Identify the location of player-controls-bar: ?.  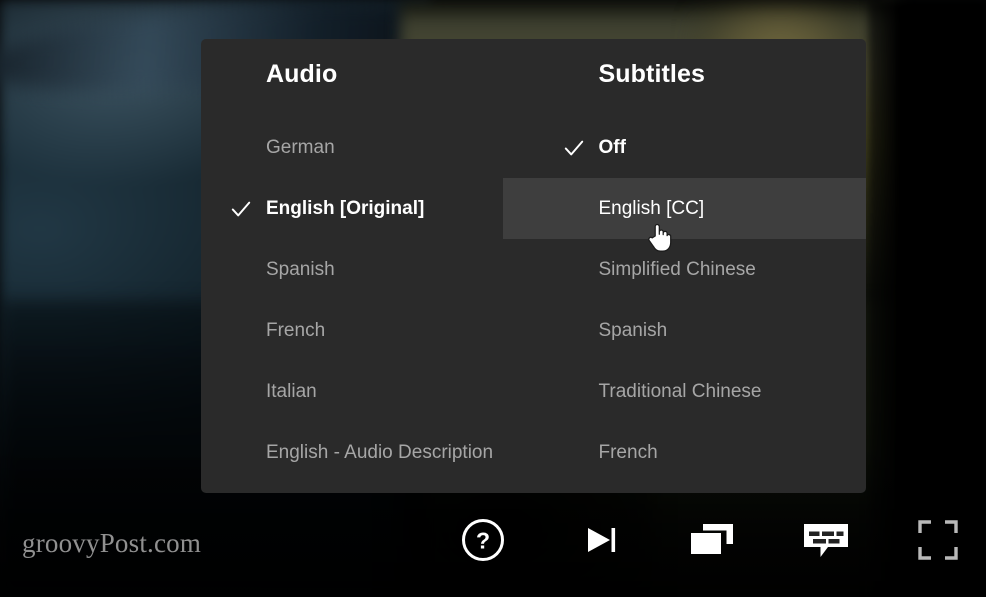
(710, 542).